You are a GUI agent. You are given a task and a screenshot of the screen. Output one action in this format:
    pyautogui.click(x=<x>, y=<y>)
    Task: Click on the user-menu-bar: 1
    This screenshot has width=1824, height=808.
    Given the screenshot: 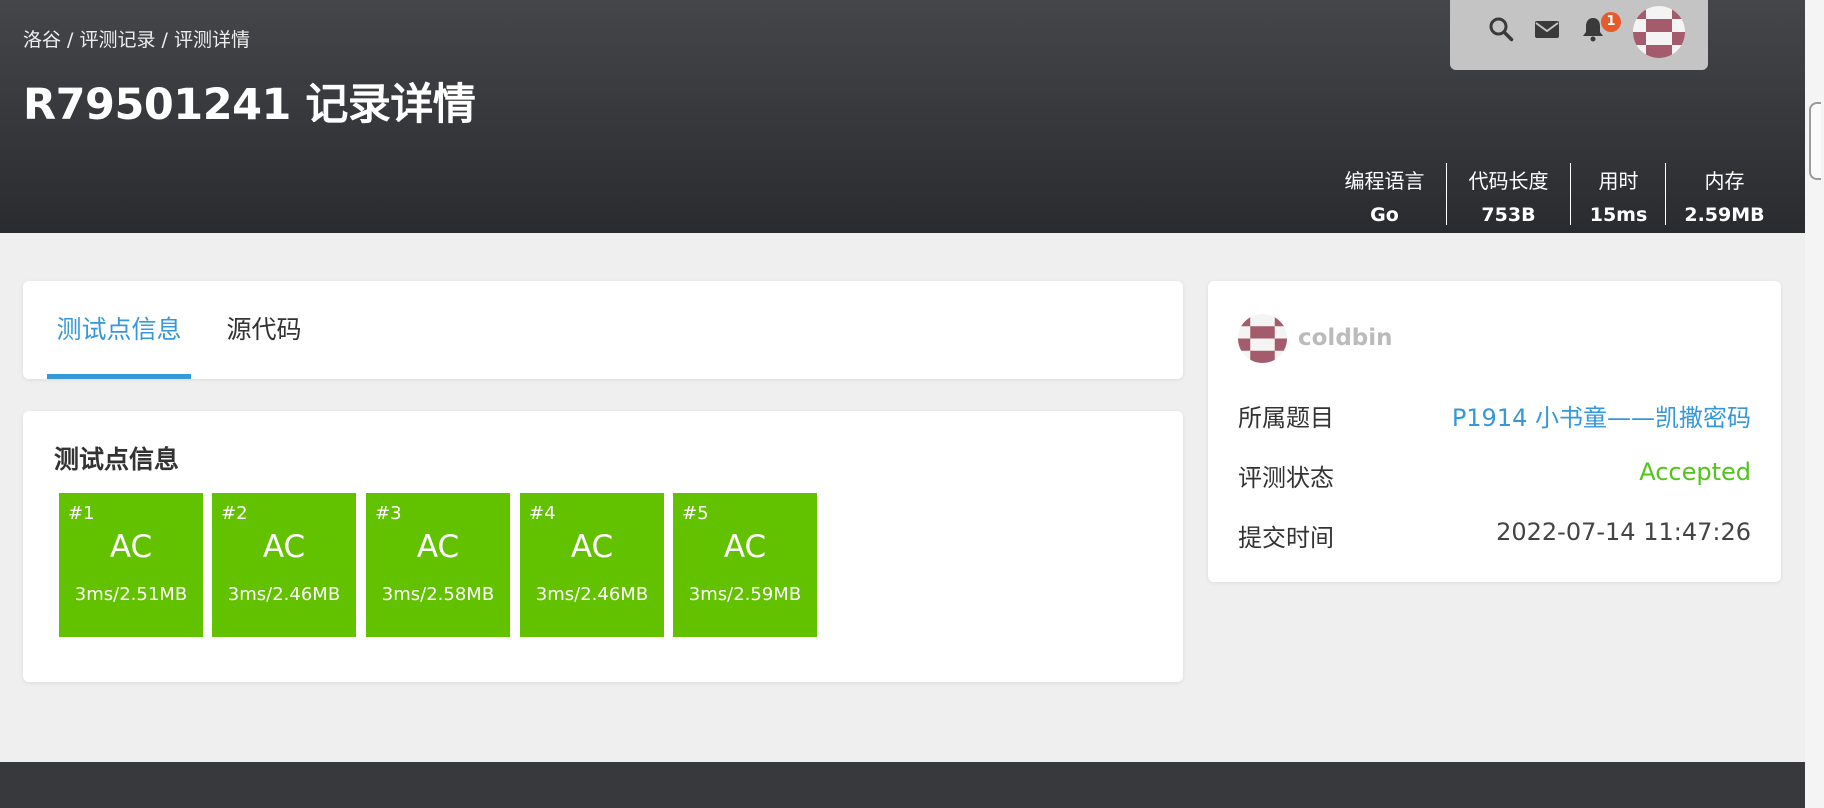 What is the action you would take?
    pyautogui.click(x=1579, y=35)
    